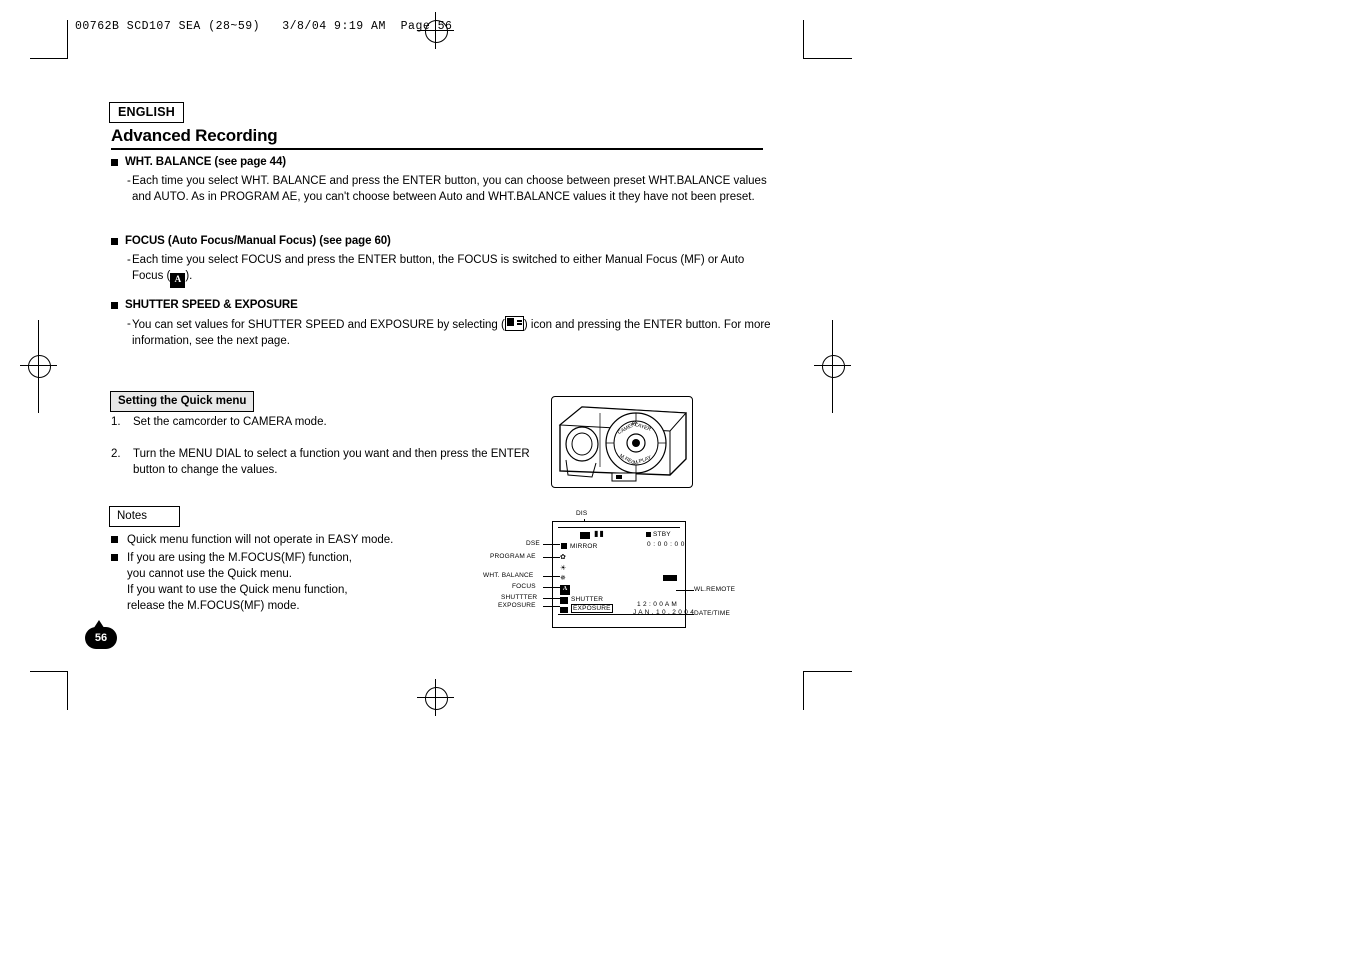 This screenshot has height=954, width=1351. I want to click on osd-mirror-label: MIRROR, so click(584, 546).